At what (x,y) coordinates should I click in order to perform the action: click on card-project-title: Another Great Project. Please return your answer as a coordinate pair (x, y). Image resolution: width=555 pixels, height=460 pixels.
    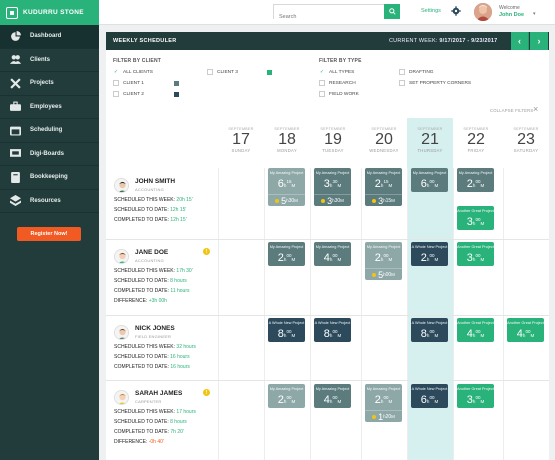
    Looking at the image, I should click on (475, 211).